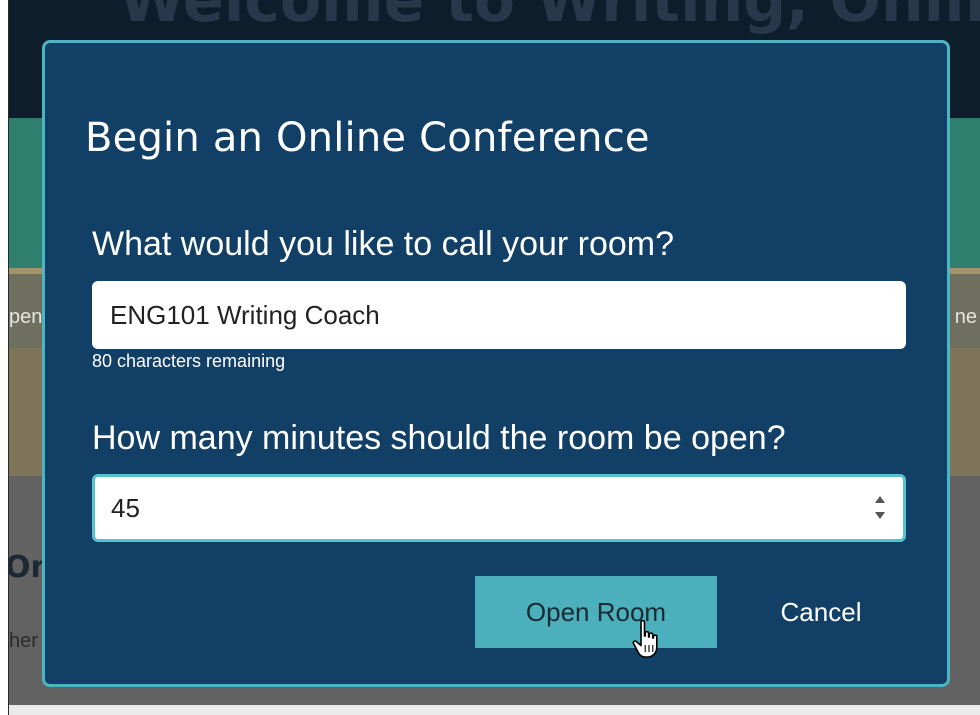  Describe the element at coordinates (494, 710) in the screenshot. I see `background-bottom-strip` at that location.